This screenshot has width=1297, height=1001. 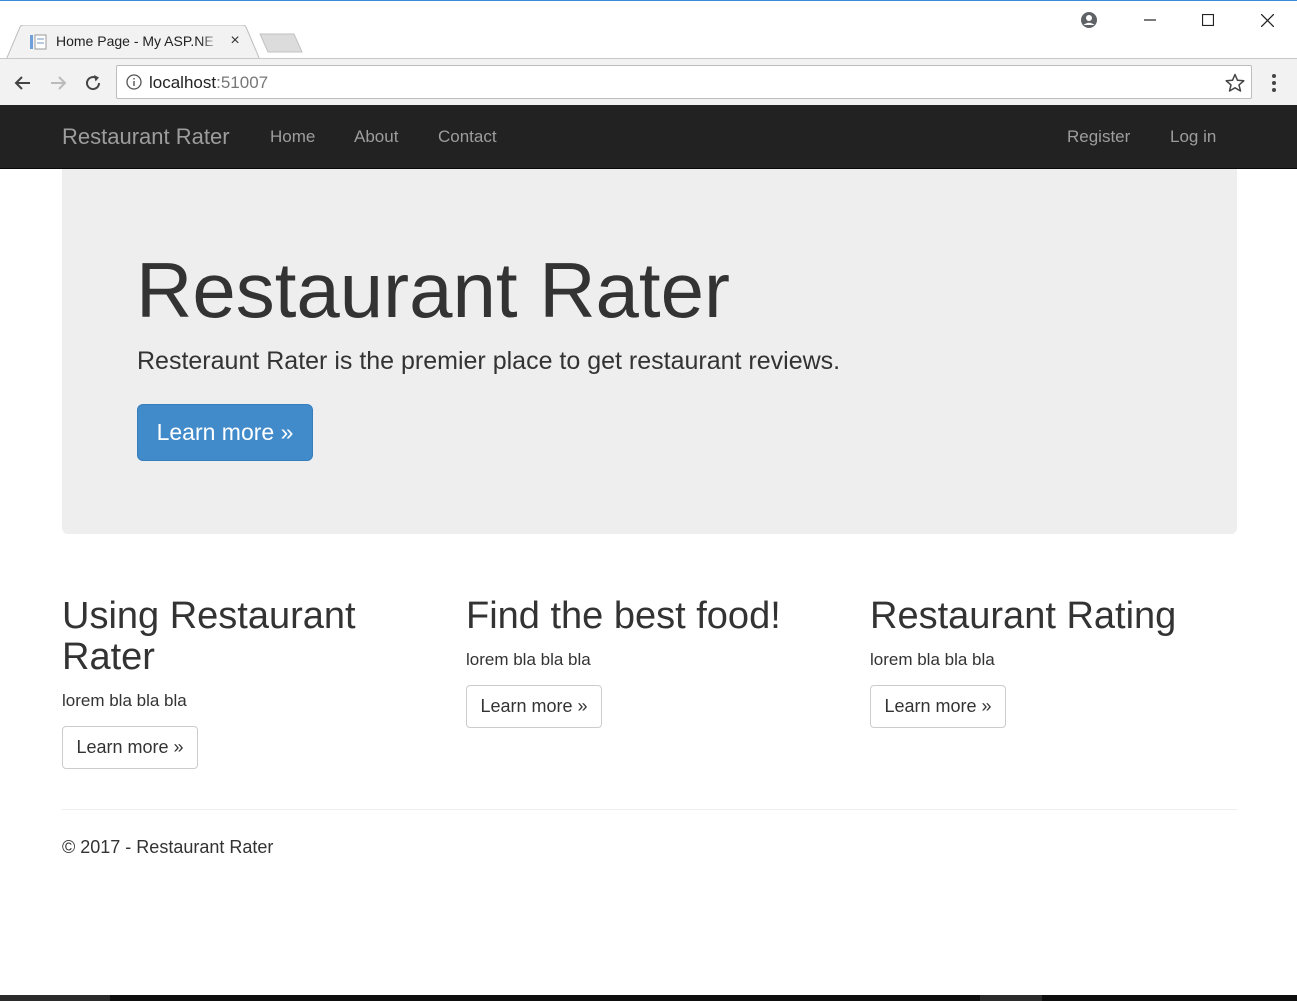 I want to click on footer-divider, so click(x=649, y=809).